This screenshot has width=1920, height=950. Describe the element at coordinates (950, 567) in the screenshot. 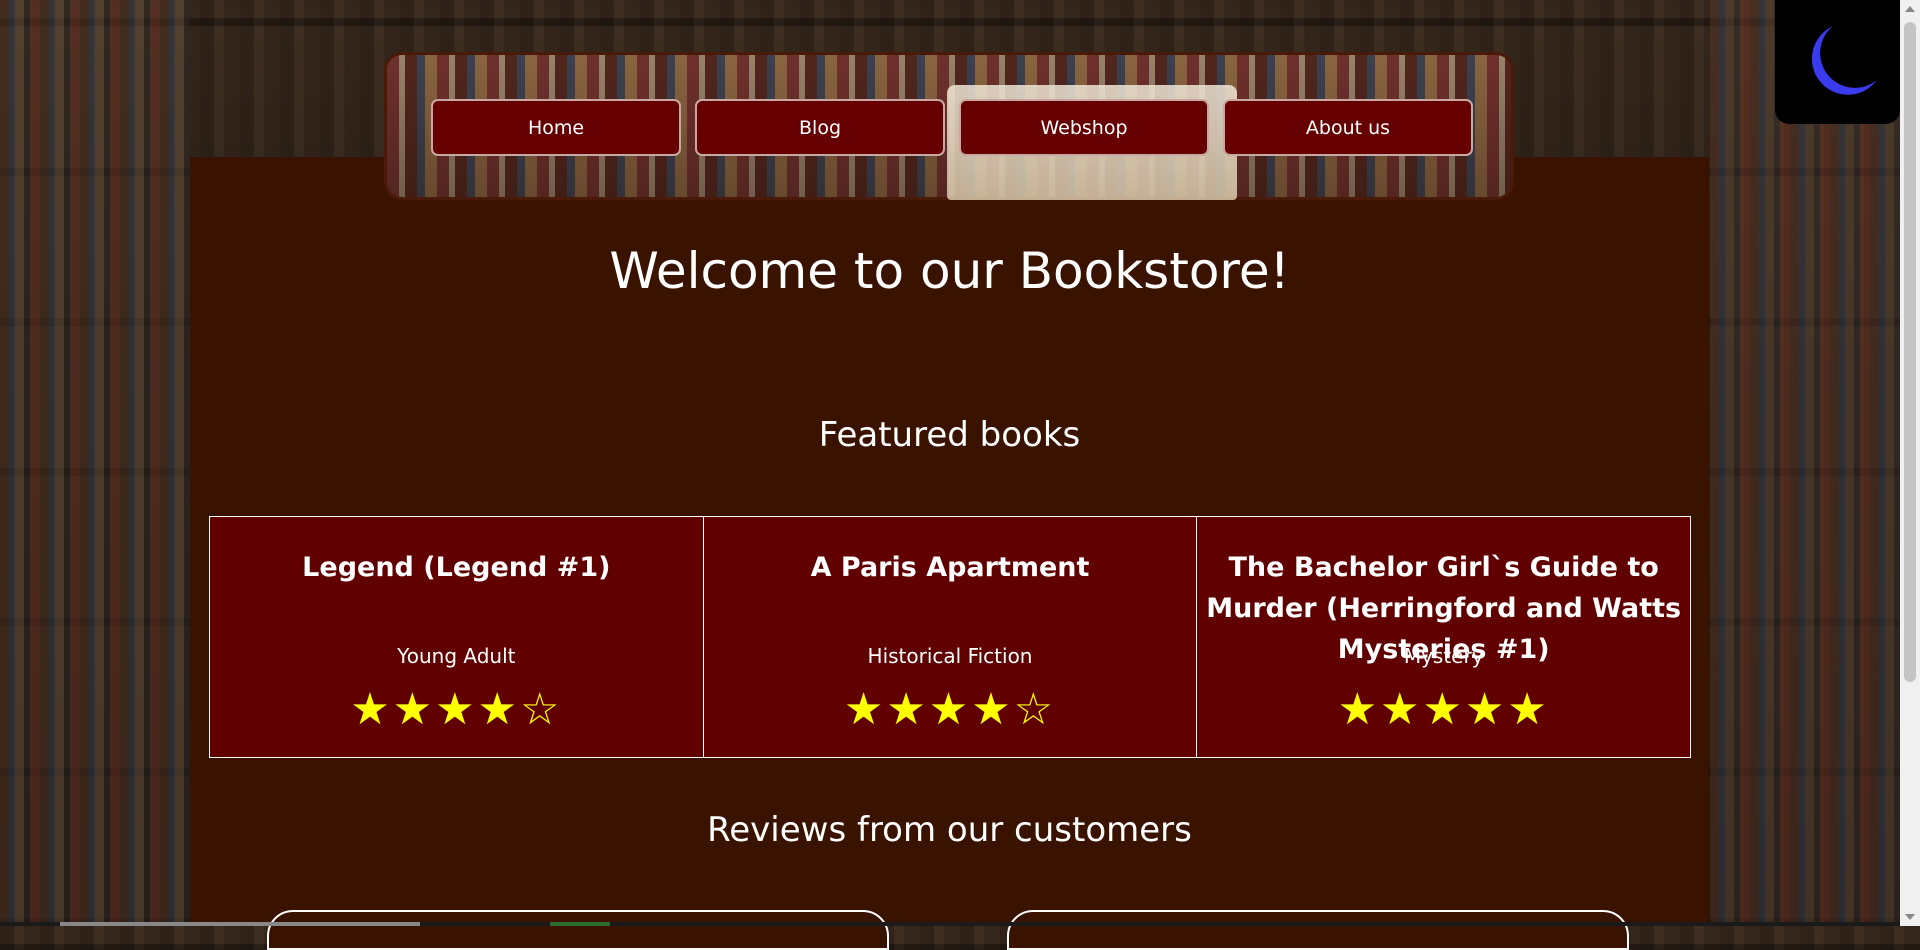

I see `book-title: A Paris Apartment` at that location.